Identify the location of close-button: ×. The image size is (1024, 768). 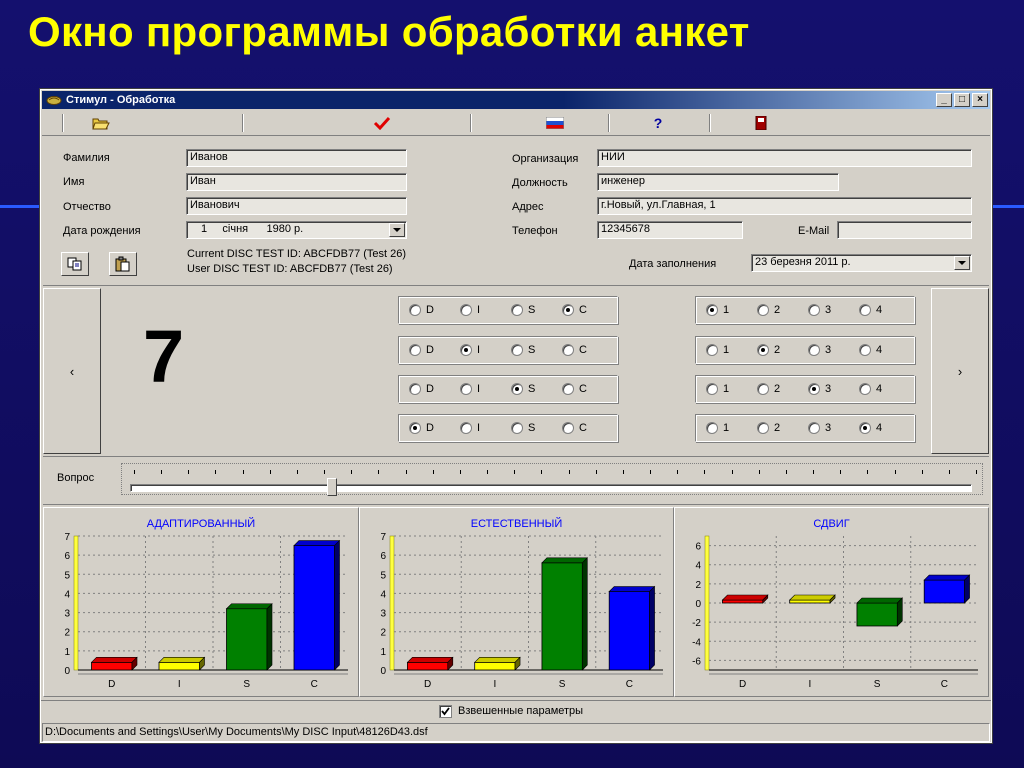
(980, 100).